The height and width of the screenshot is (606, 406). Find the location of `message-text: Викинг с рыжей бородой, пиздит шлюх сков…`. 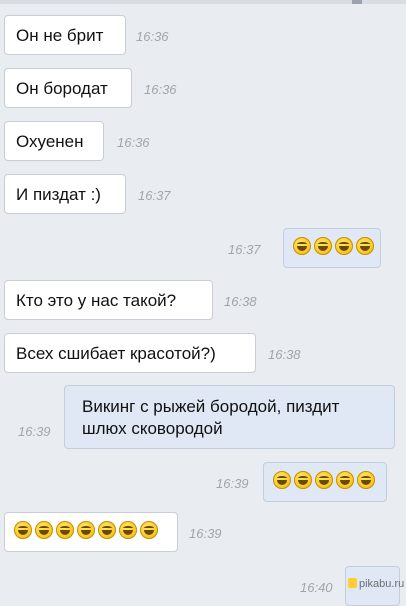

message-text: Викинг с рыжей бородой, пиздит шлюх сков… is located at coordinates (211, 417).